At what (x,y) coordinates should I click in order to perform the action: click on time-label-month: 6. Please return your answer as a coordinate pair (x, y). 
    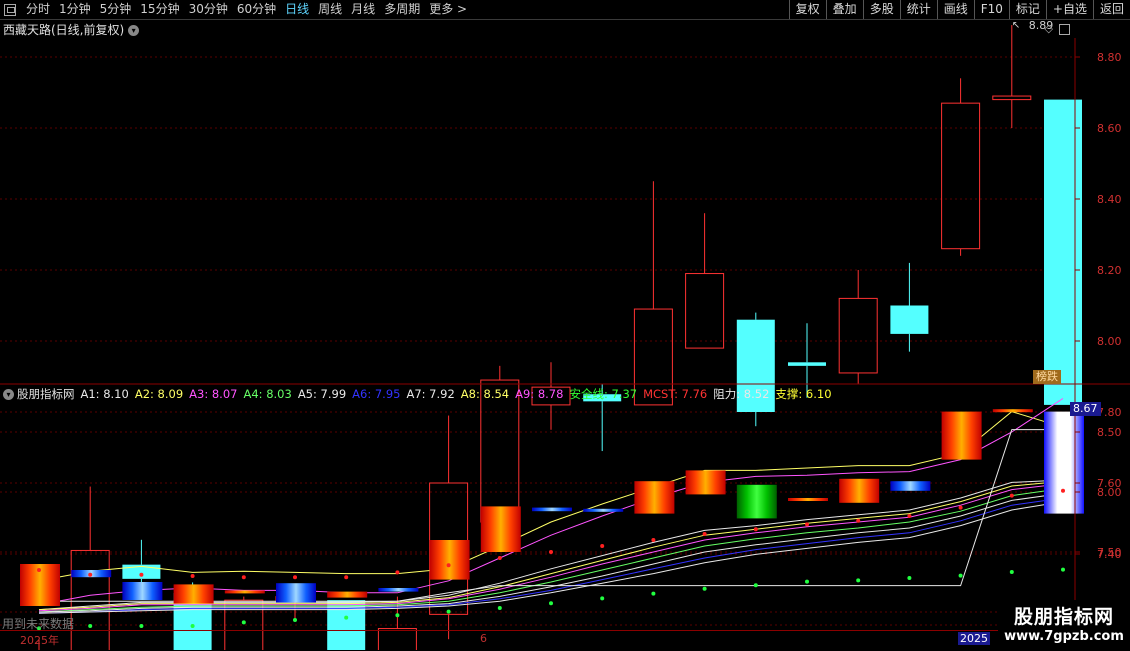
    Looking at the image, I should click on (483, 638).